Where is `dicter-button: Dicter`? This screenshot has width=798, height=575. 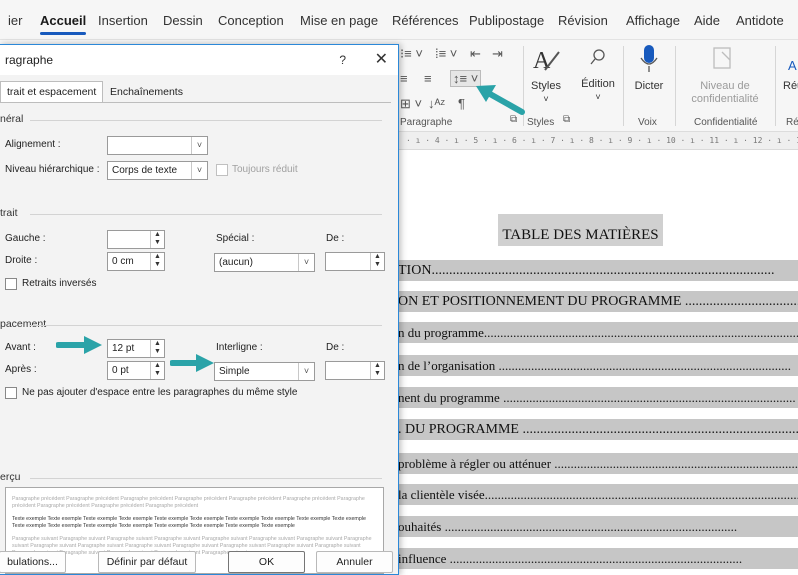 dicter-button: Dicter is located at coordinates (649, 86).